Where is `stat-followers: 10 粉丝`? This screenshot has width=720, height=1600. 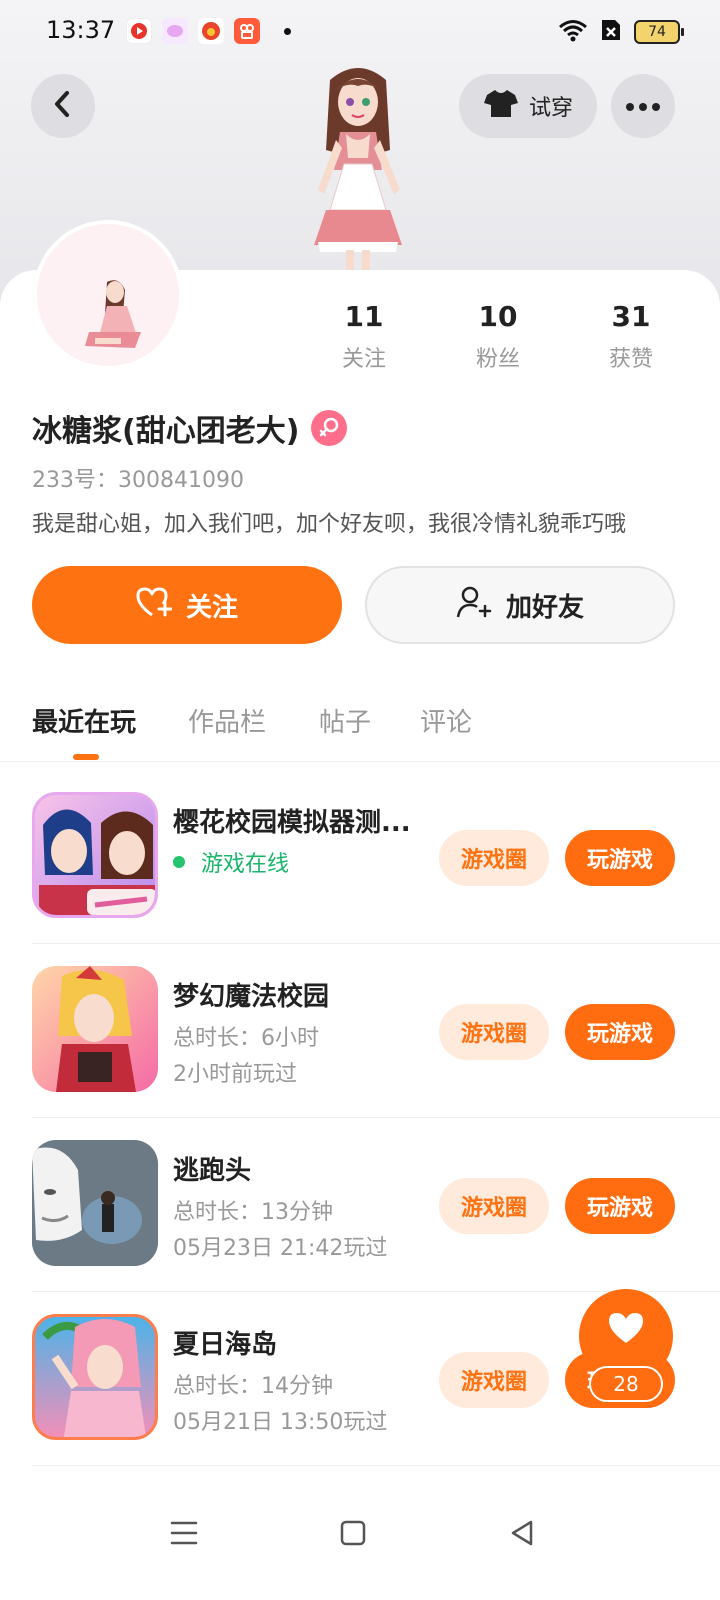
stat-followers: 10 粉丝 is located at coordinates (498, 336).